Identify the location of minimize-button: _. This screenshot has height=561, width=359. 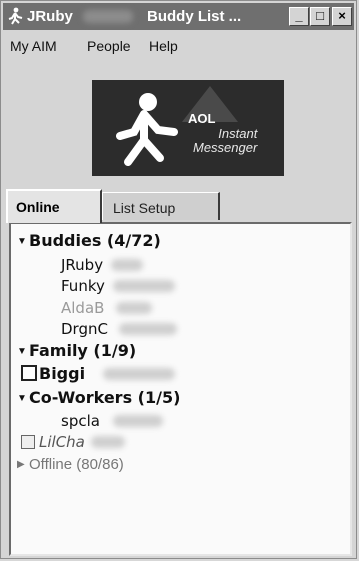
(299, 16).